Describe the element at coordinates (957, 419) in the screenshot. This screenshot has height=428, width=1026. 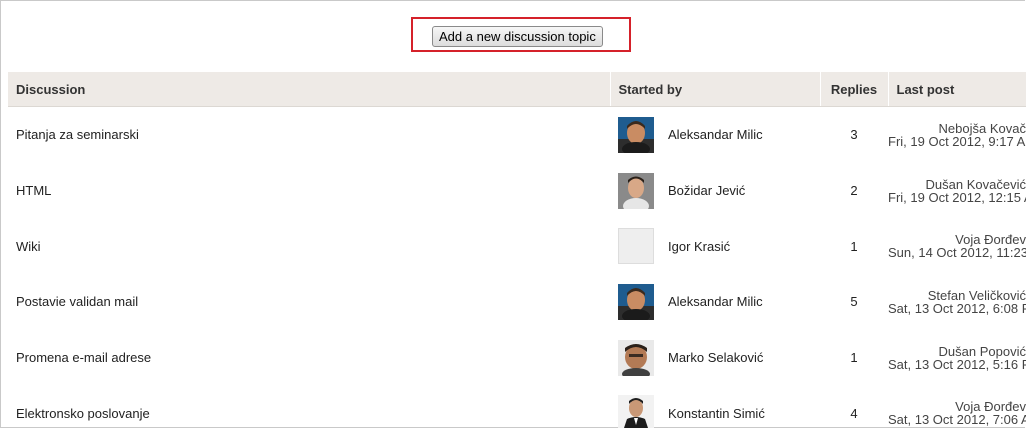
I see `last-post-date-link: Sat, 13 Oct 2012, 7:06 AM` at that location.